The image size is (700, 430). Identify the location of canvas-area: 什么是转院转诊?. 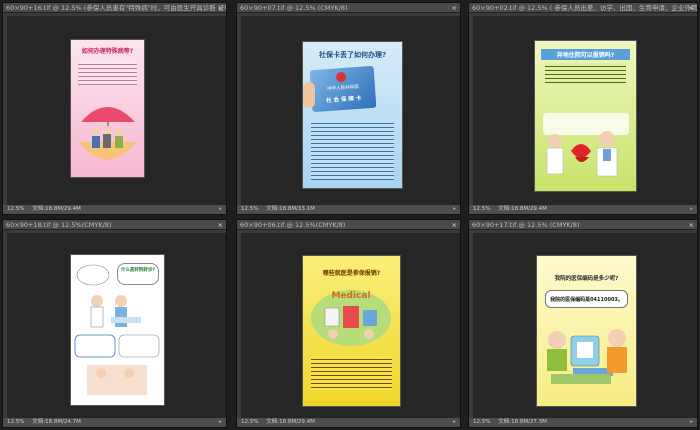
(116, 325).